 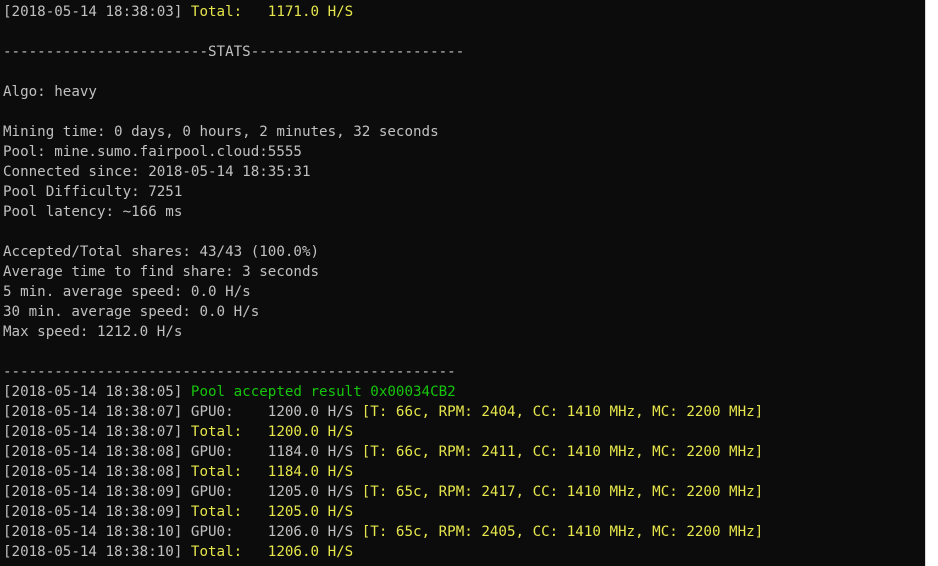 What do you see at coordinates (272, 552) in the screenshot?
I see `terminal-text-segment: Total: 1206.0 H/S` at bounding box center [272, 552].